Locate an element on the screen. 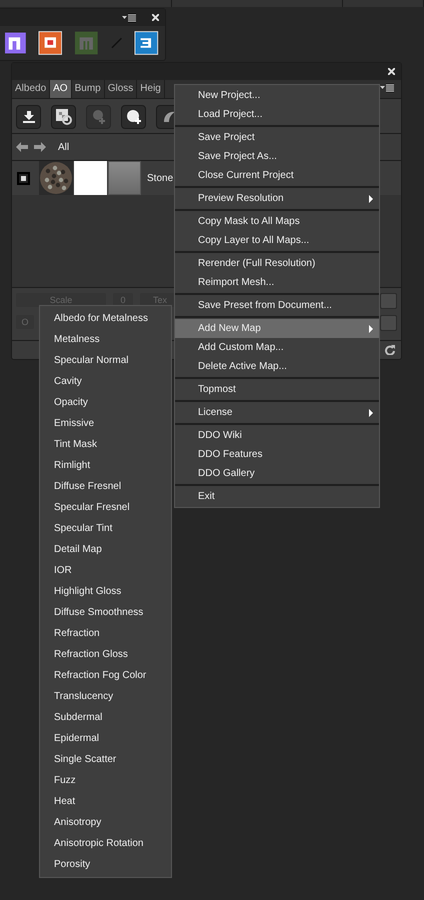  menu-item: Save Project is located at coordinates (277, 137).